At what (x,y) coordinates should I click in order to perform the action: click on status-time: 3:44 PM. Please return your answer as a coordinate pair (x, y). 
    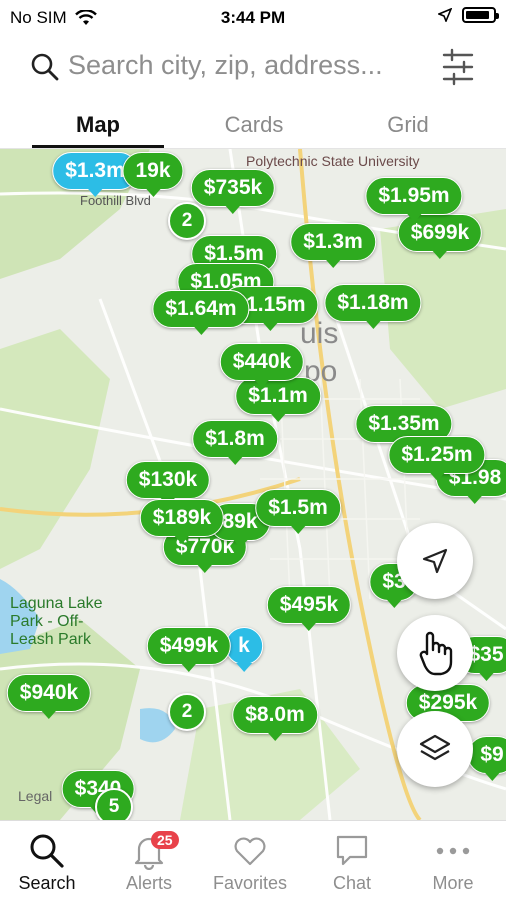
    Looking at the image, I should click on (253, 17).